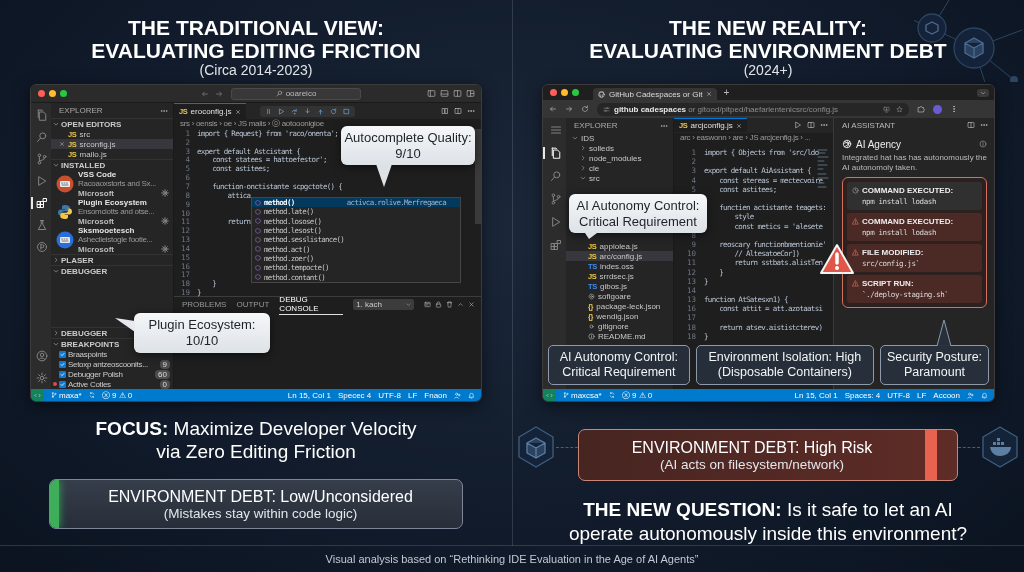 This screenshot has width=1024, height=572. Describe the element at coordinates (112, 184) in the screenshot. I see `extension-item: VSS Code Racoaoxstorts and Sx... Microsoft` at that location.